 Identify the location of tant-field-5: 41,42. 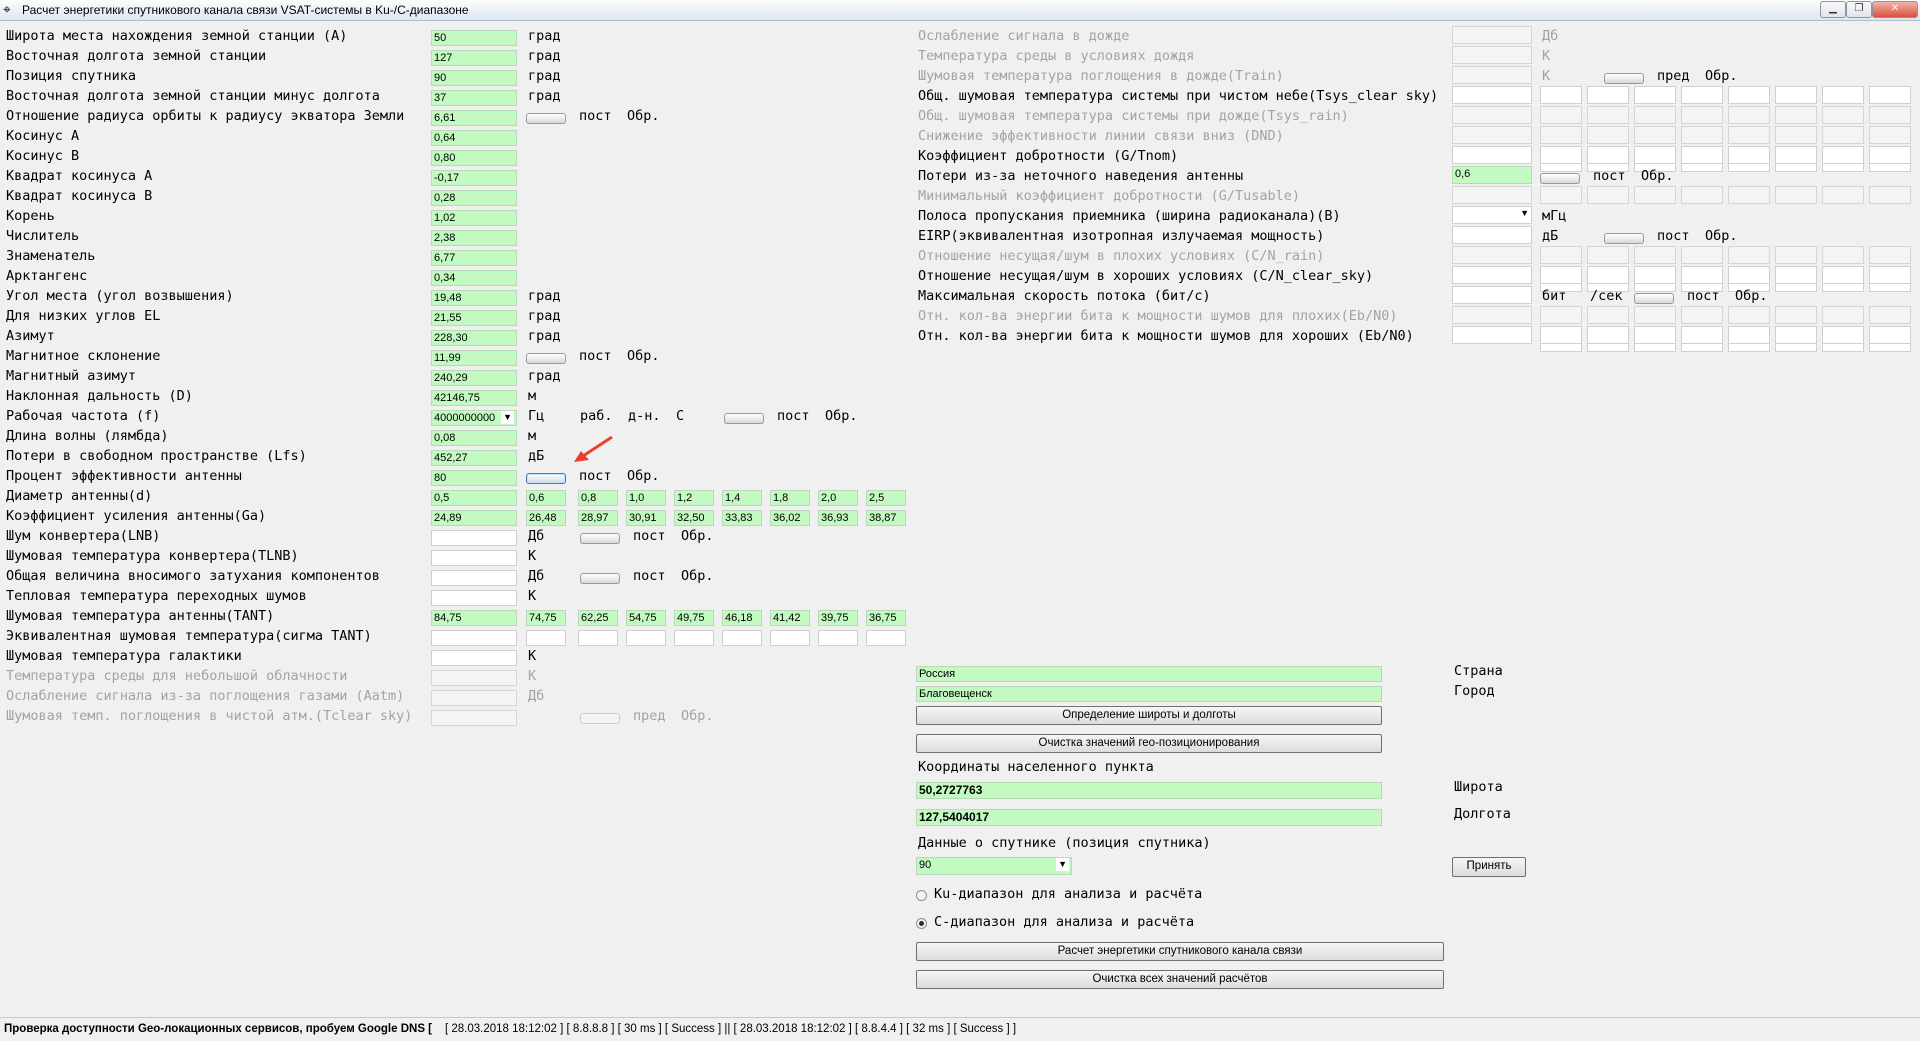
(790, 618).